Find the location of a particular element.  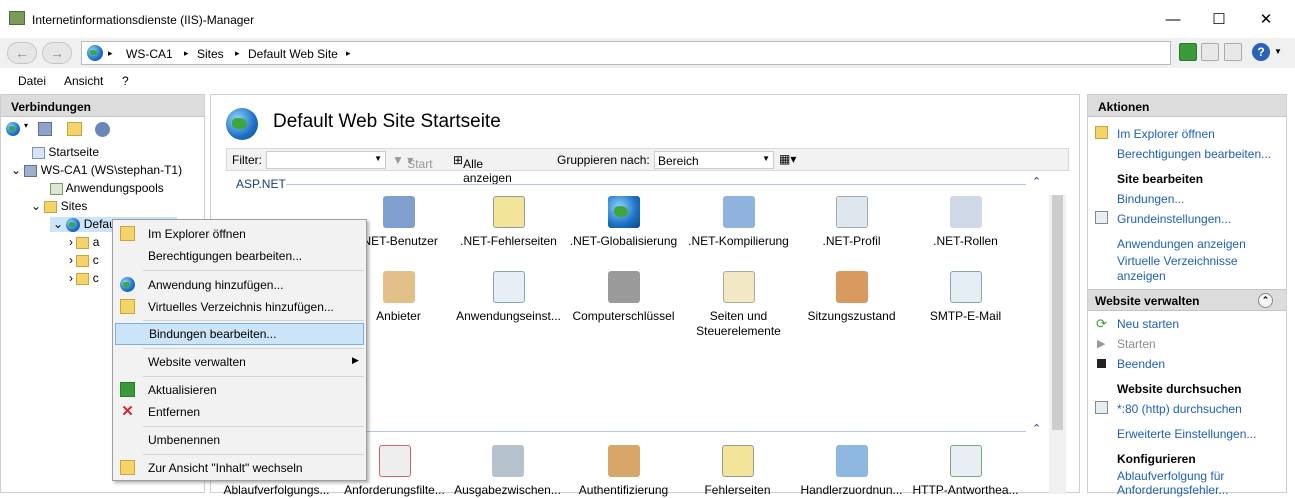

machine-key-icon is located at coordinates (623, 287).